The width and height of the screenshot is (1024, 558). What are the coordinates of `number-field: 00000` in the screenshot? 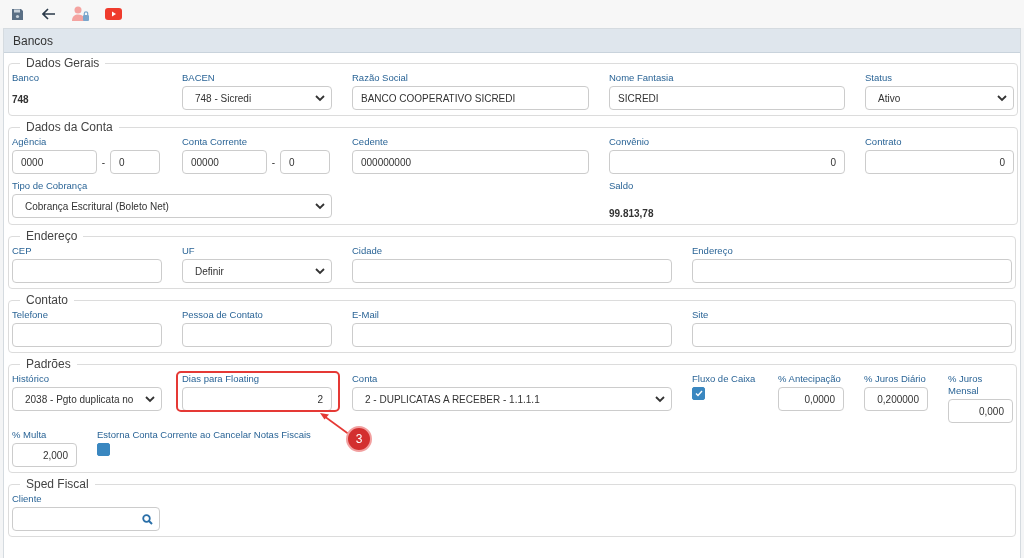 It's located at (224, 162).